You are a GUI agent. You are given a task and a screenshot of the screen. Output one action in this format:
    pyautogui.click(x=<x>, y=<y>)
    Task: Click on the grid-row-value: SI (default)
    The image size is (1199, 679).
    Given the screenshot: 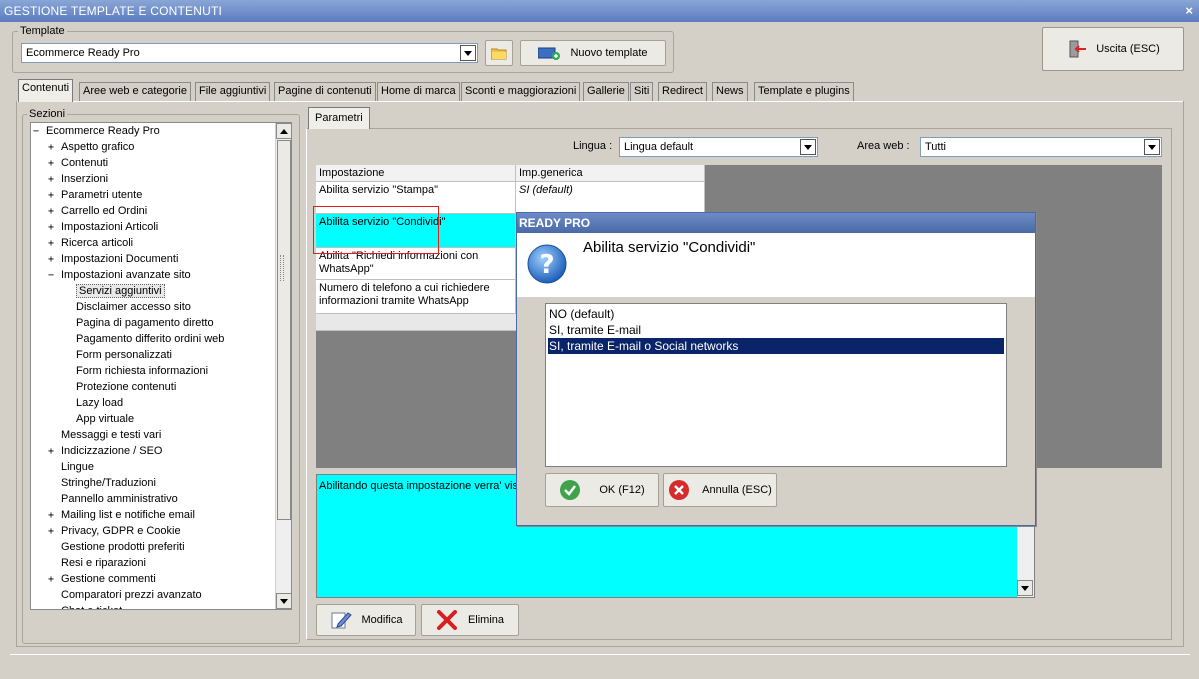 What is the action you would take?
    pyautogui.click(x=610, y=198)
    